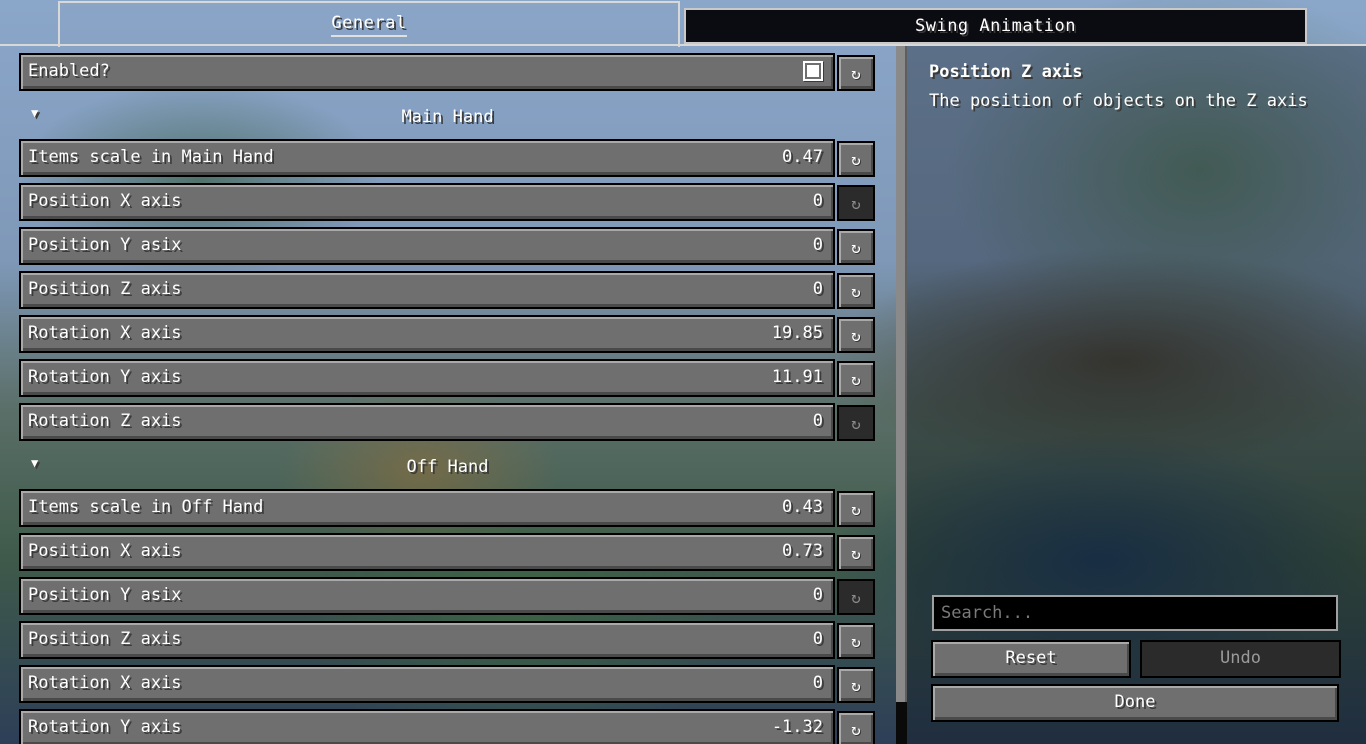  What do you see at coordinates (105, 420) in the screenshot?
I see `config-label: Rotation Z axis` at bounding box center [105, 420].